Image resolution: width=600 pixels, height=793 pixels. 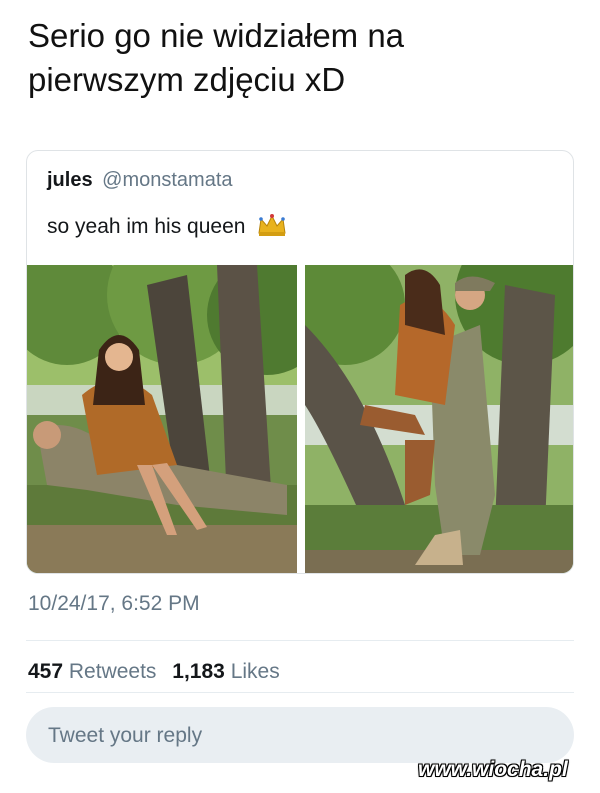 I want to click on reply-input, so click(x=298, y=736).